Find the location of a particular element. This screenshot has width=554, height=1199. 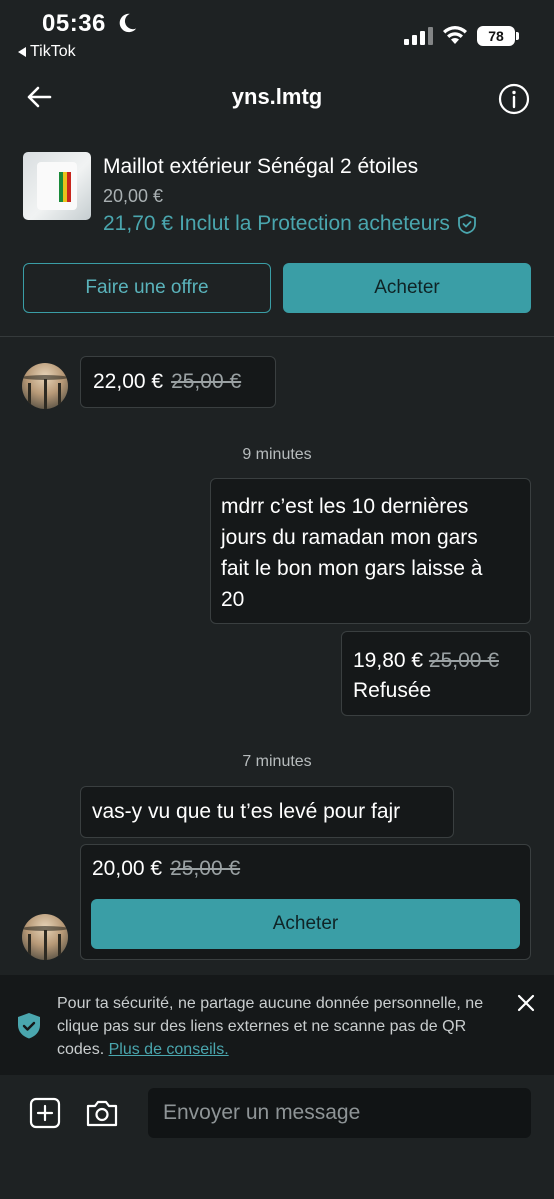

offer-price: 19,80 € is located at coordinates (388, 660).